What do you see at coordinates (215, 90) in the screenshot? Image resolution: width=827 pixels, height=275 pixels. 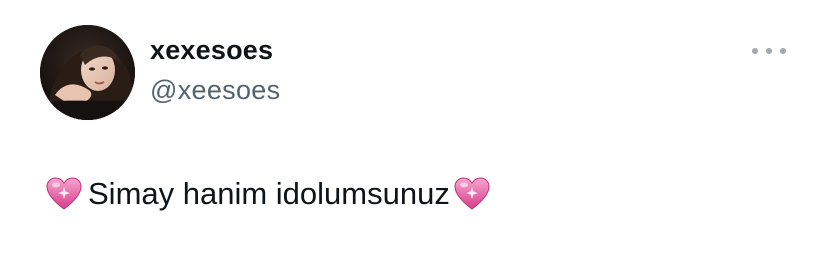 I see `user-handle: @xeesoes` at bounding box center [215, 90].